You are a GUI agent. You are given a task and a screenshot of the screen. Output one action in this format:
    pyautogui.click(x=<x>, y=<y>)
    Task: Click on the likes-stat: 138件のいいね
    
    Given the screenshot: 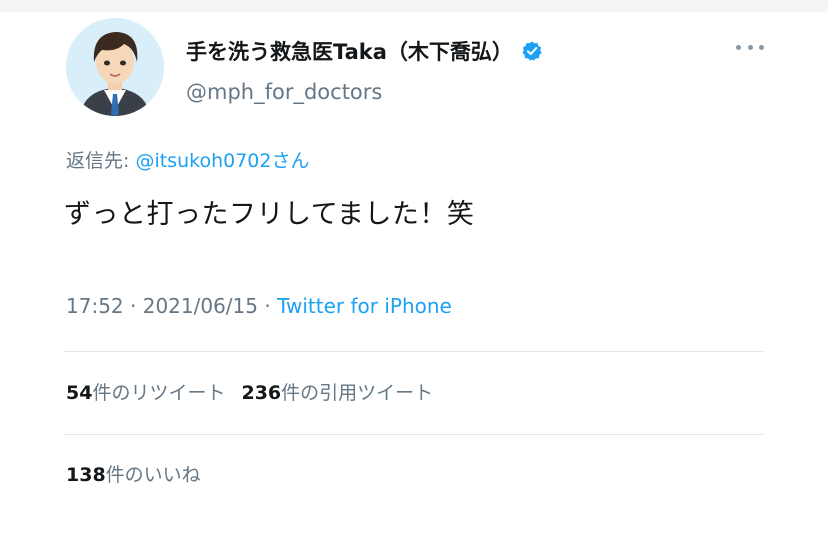 What is the action you would take?
    pyautogui.click(x=133, y=473)
    